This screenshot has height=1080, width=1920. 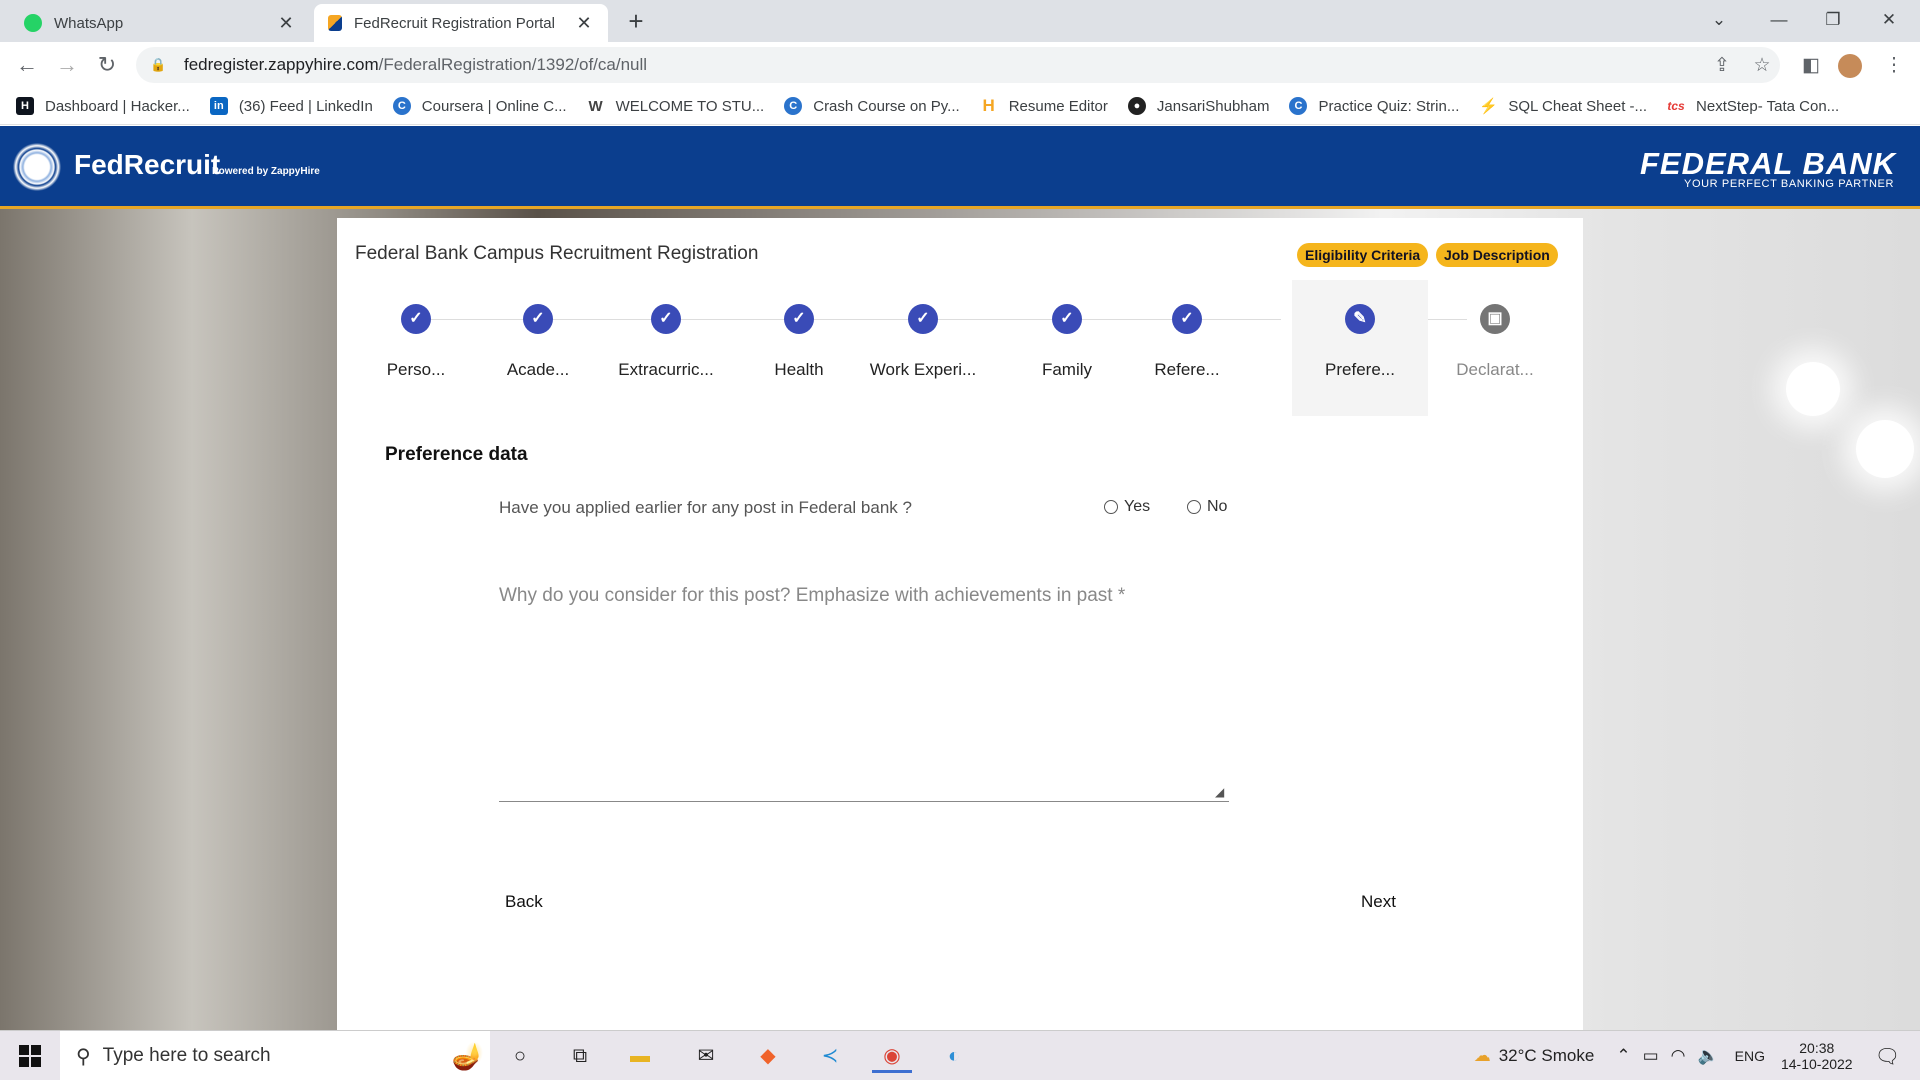 What do you see at coordinates (1707, 1056) in the screenshot?
I see `speaker-icon: 🔈` at bounding box center [1707, 1056].